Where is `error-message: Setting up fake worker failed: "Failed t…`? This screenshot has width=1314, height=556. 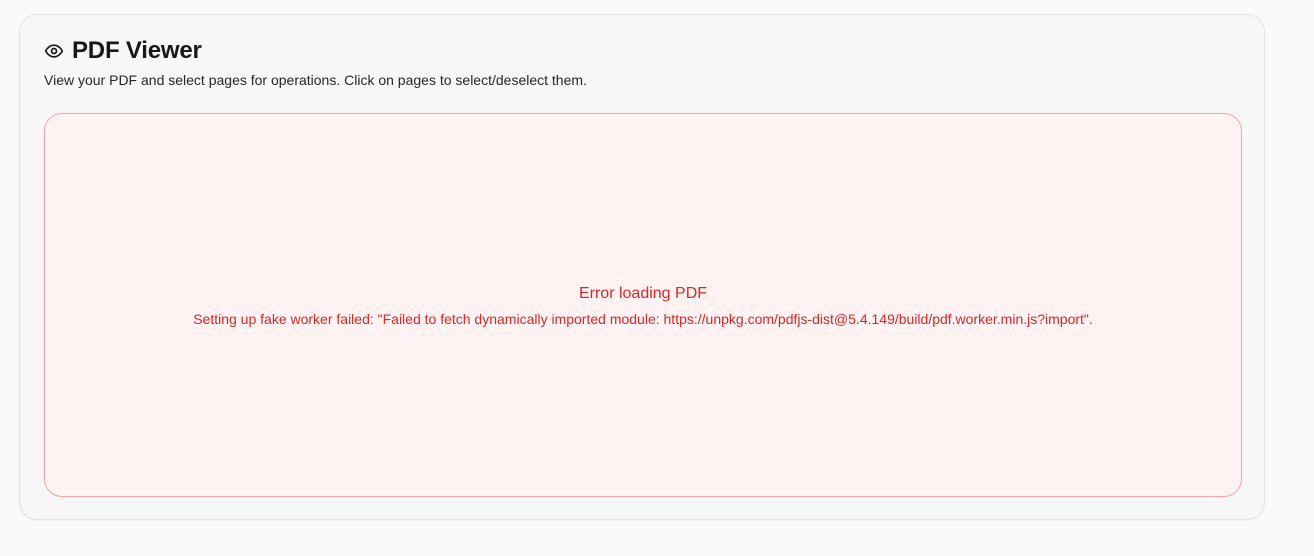
error-message: Setting up fake worker failed: "Failed t… is located at coordinates (643, 319).